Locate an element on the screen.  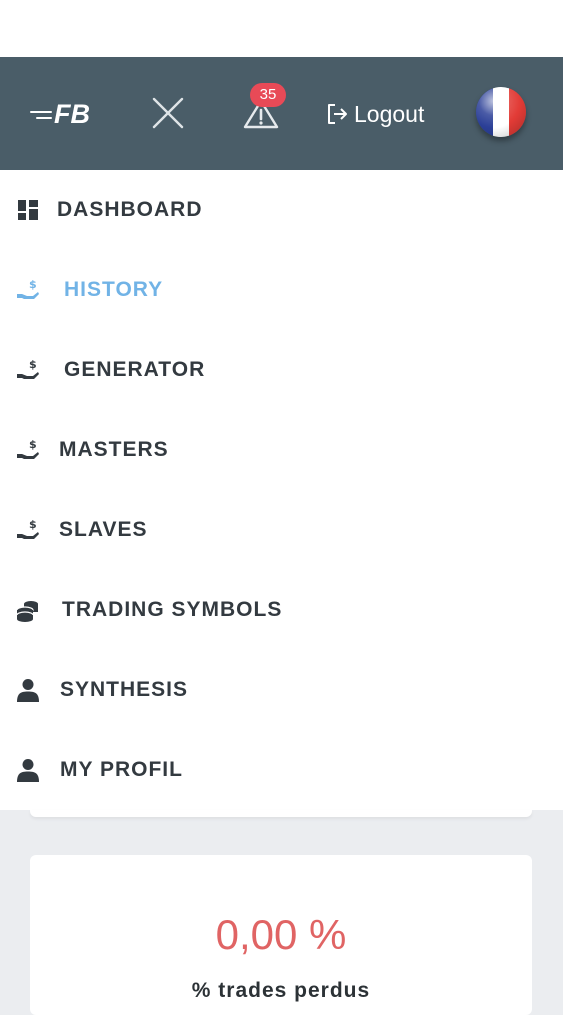
menu-item-label: SLAVES is located at coordinates (103, 529).